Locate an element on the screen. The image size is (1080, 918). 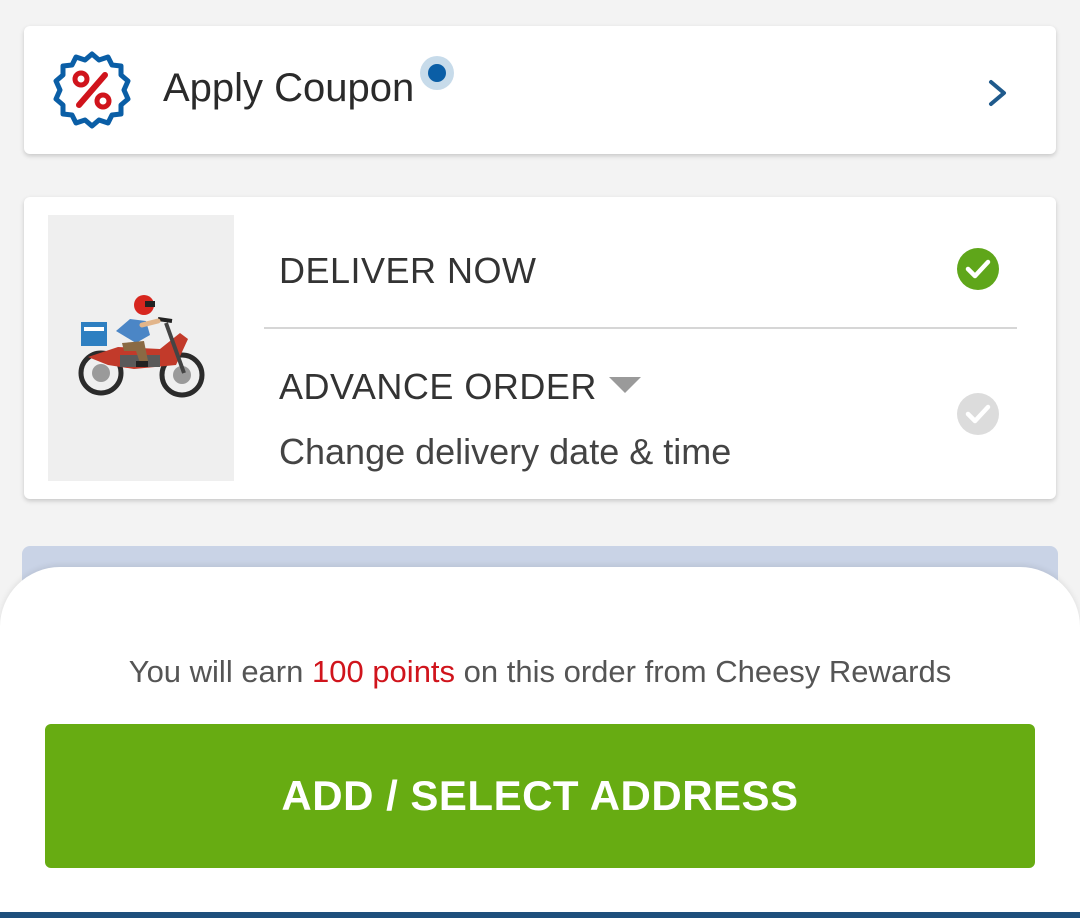
chevron-right-icon is located at coordinates (998, 93).